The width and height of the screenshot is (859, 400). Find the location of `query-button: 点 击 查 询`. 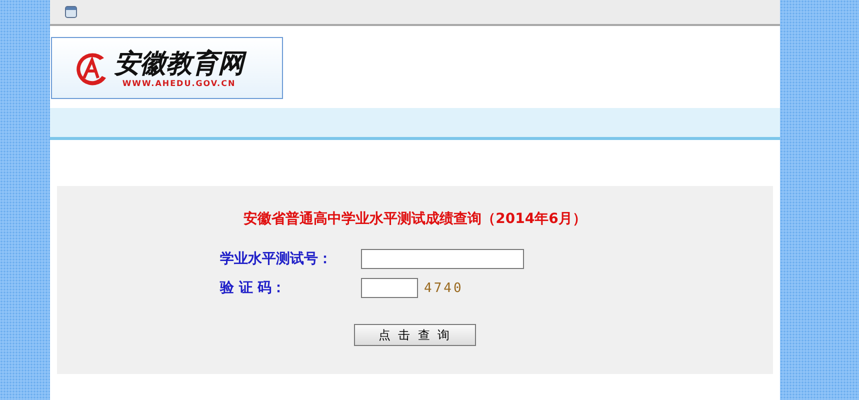

query-button: 点 击 查 询 is located at coordinates (415, 335).